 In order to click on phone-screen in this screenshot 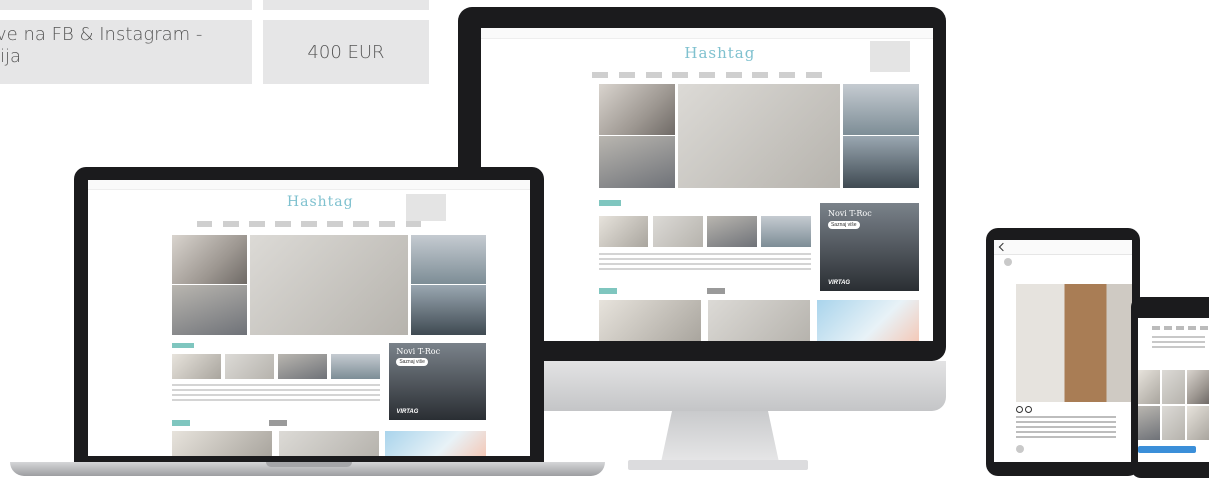, I will do `click(1173, 390)`.